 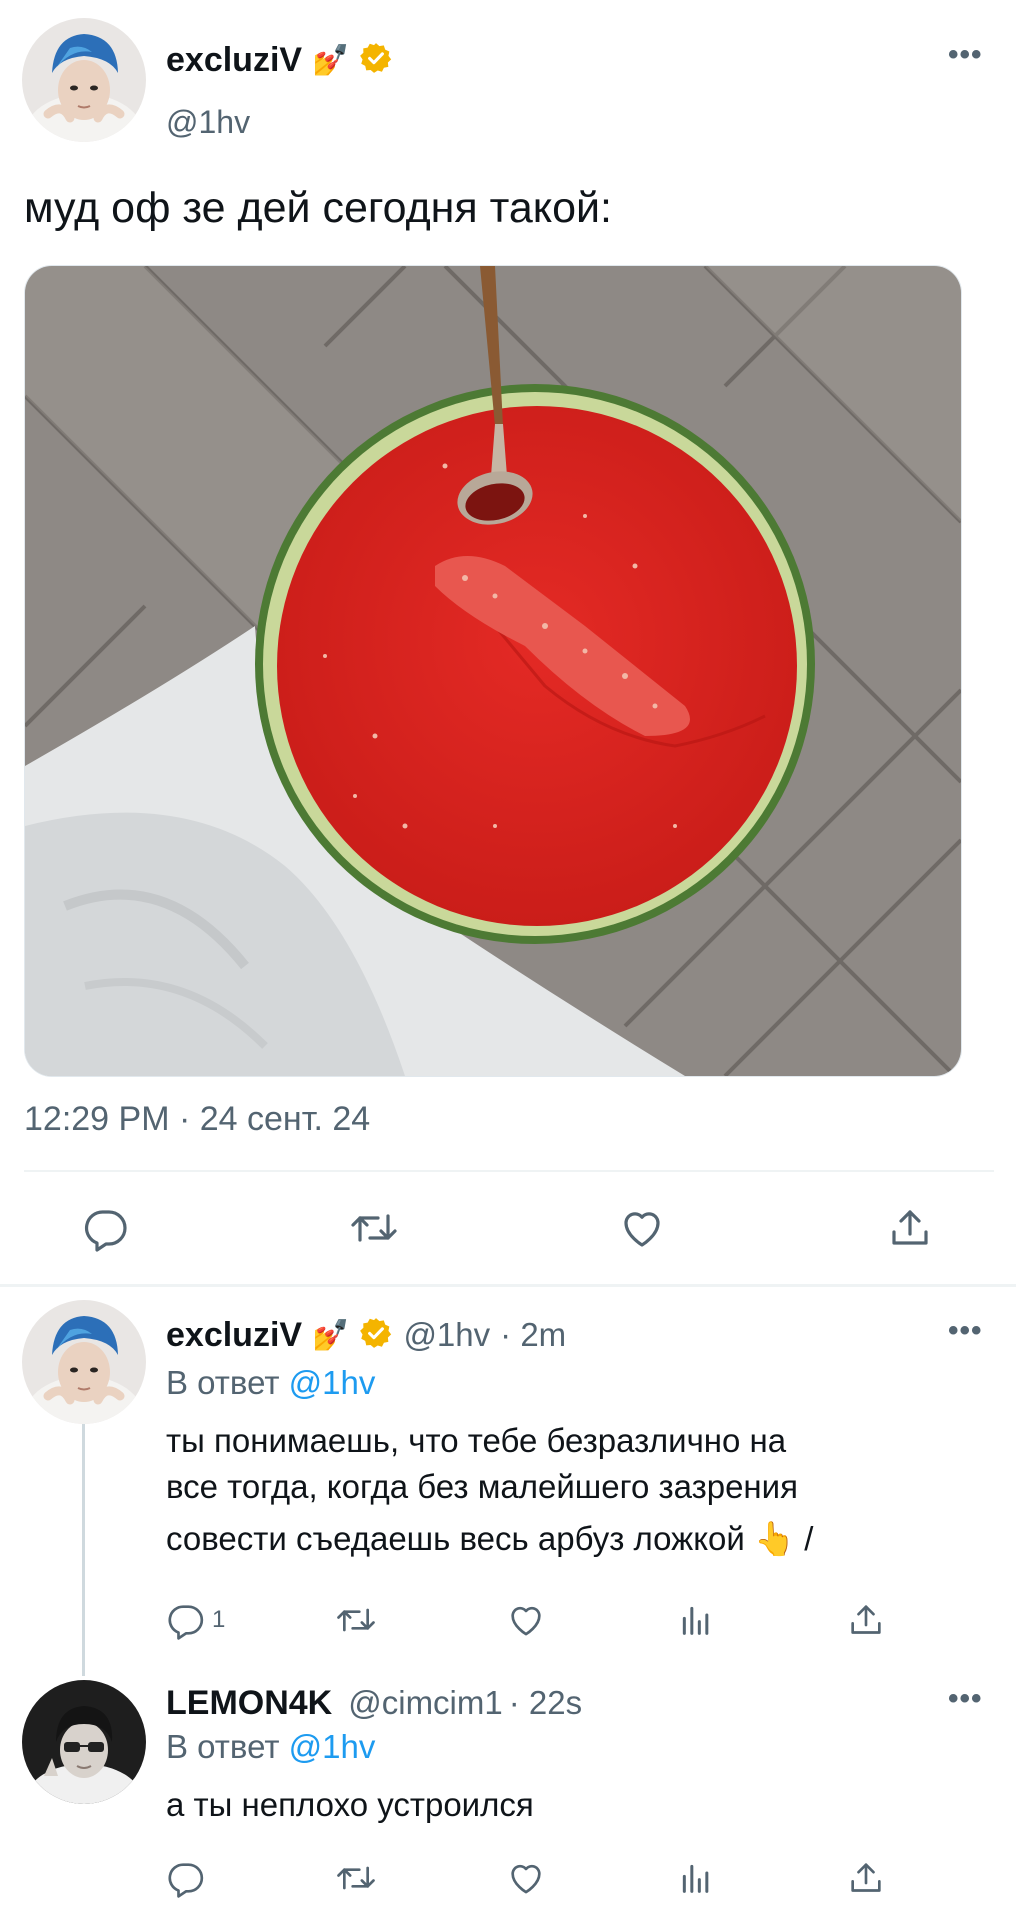 What do you see at coordinates (318, 208) in the screenshot?
I see `tweet-text: муд оф зе дей сегодня такой:` at bounding box center [318, 208].